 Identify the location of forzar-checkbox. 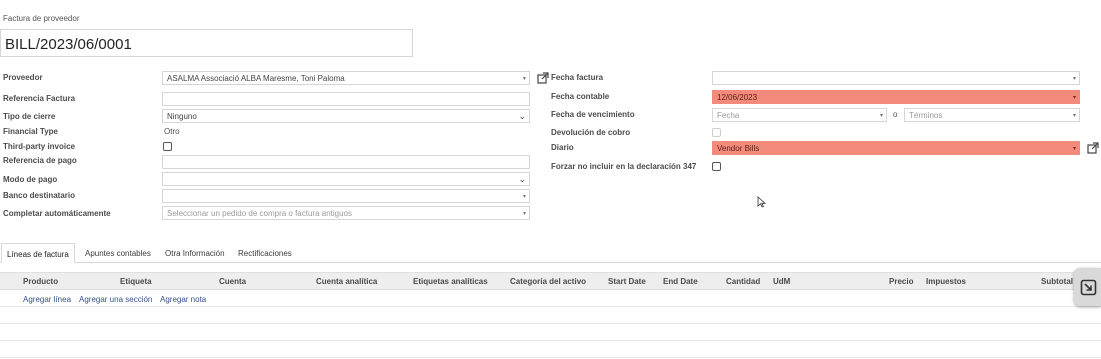
(716, 166).